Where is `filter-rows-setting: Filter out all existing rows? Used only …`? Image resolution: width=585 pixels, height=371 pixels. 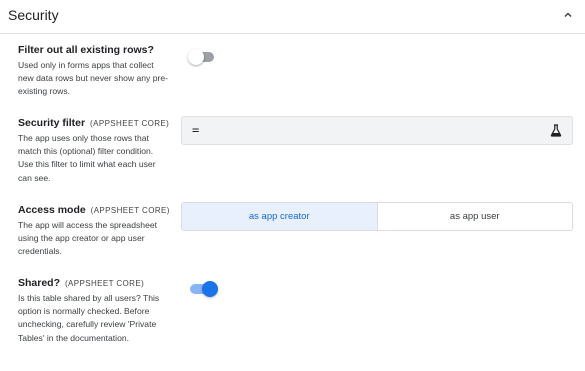 filter-rows-setting: Filter out all existing rows? Used only … is located at coordinates (298, 71).